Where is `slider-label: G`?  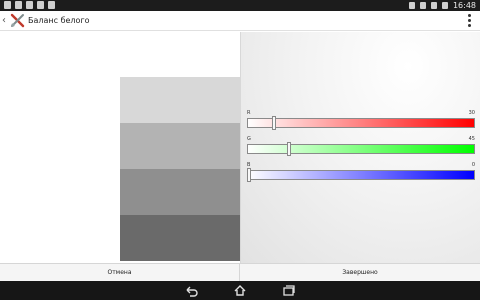
slider-label: G is located at coordinates (249, 139).